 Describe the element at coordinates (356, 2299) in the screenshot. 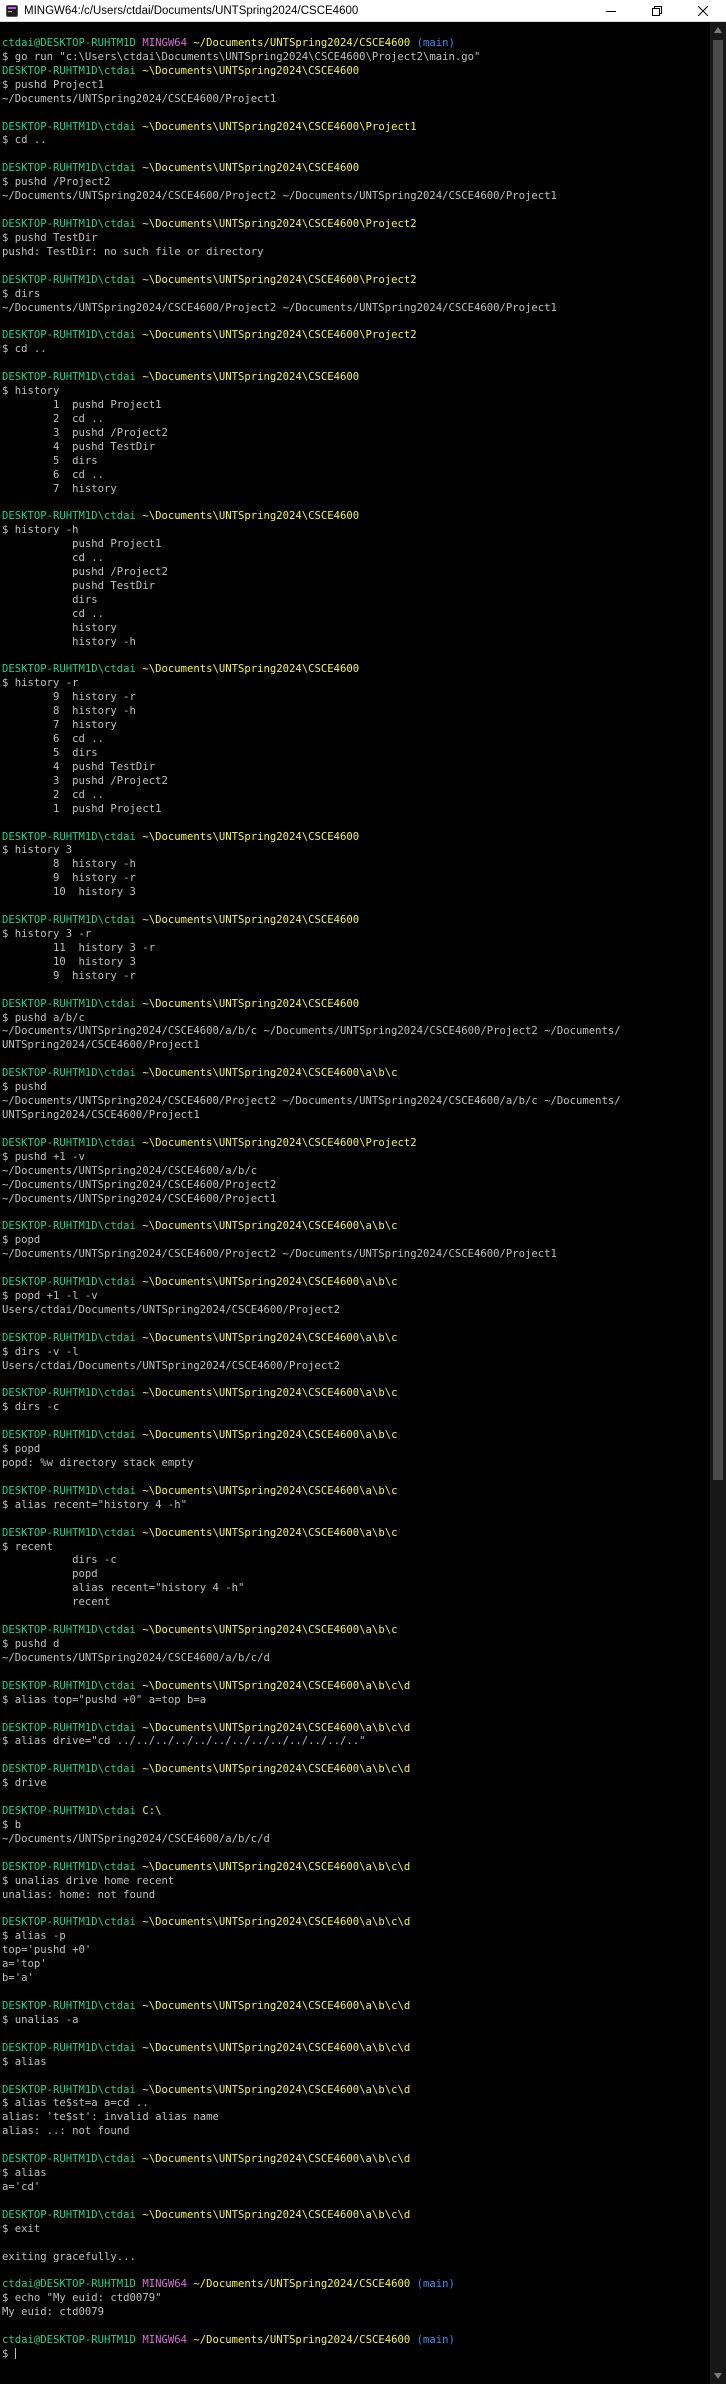

I see `terminal-line: $ echo "My euid: ctd0079"` at that location.